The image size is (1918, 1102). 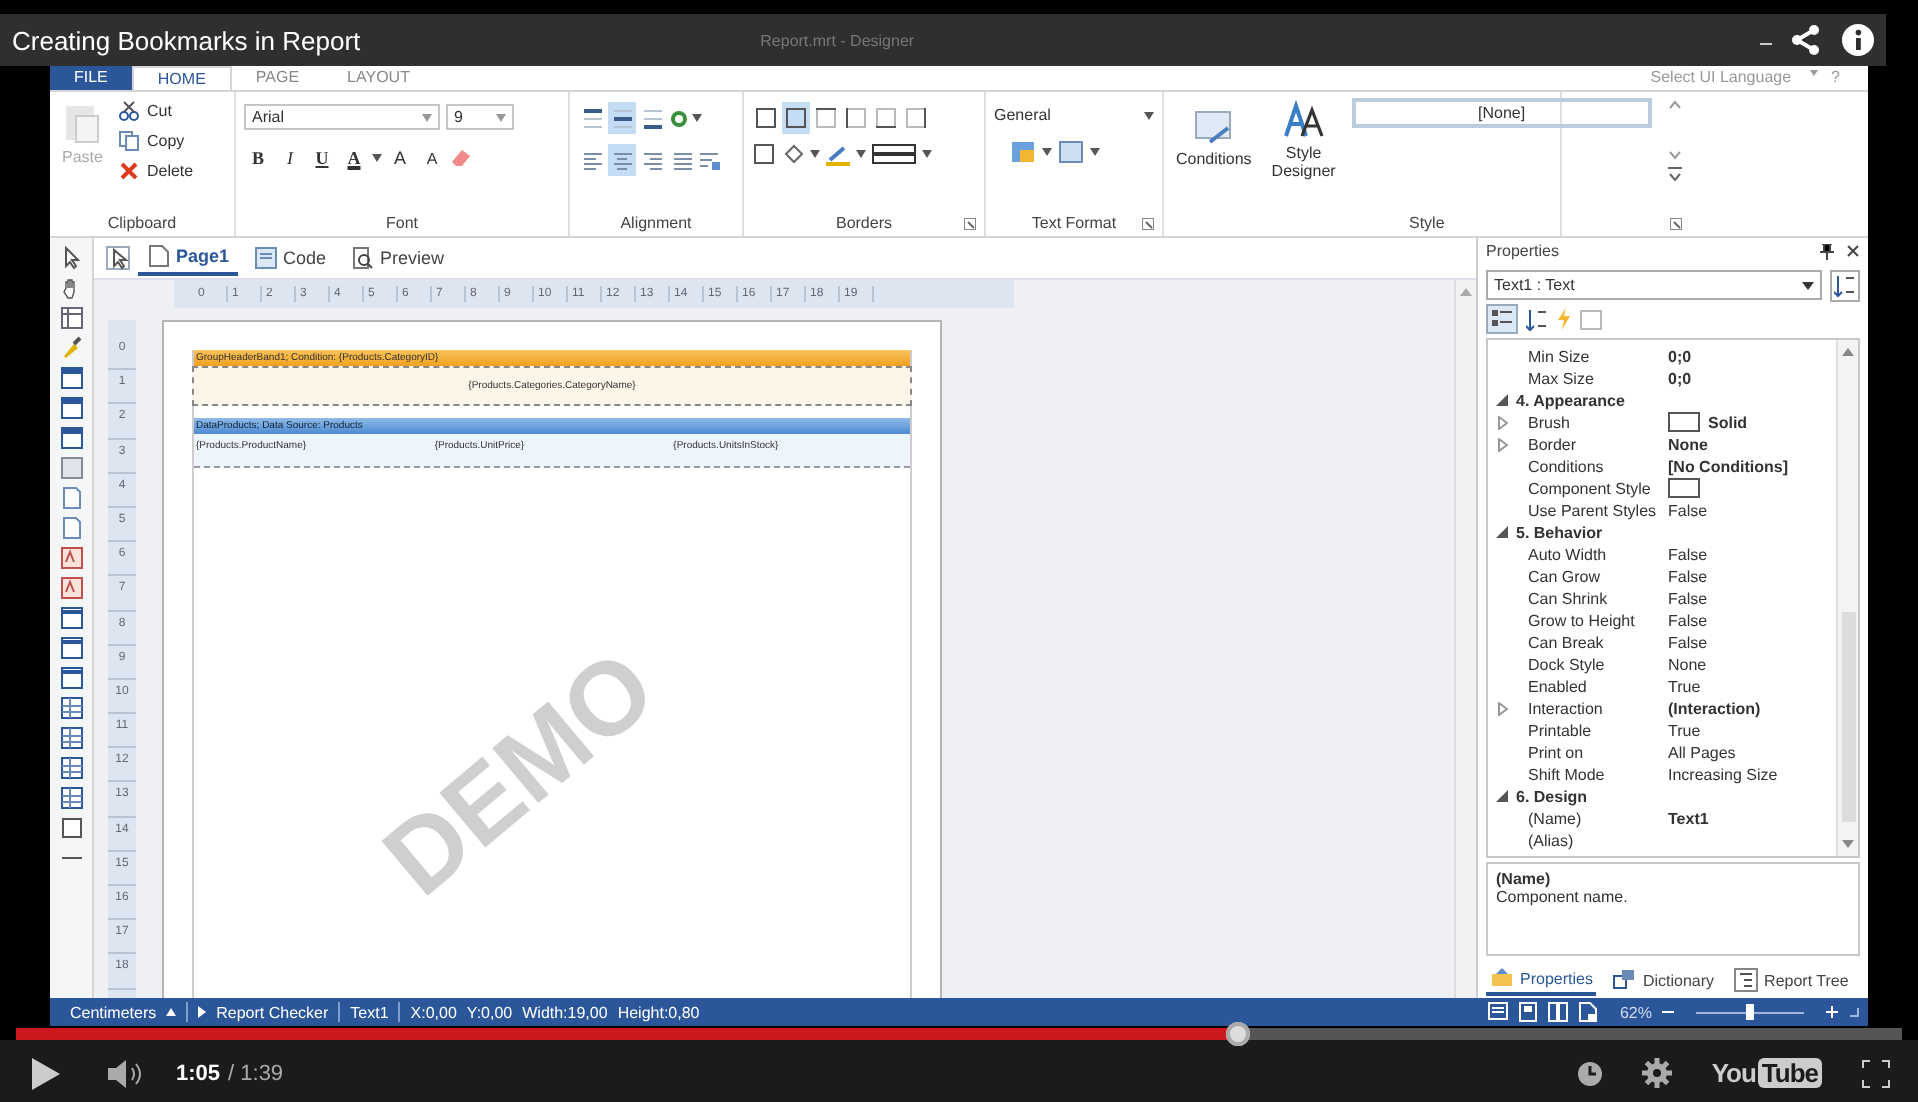 What do you see at coordinates (1654, 285) in the screenshot?
I see `component-selector: Text1 : Text` at bounding box center [1654, 285].